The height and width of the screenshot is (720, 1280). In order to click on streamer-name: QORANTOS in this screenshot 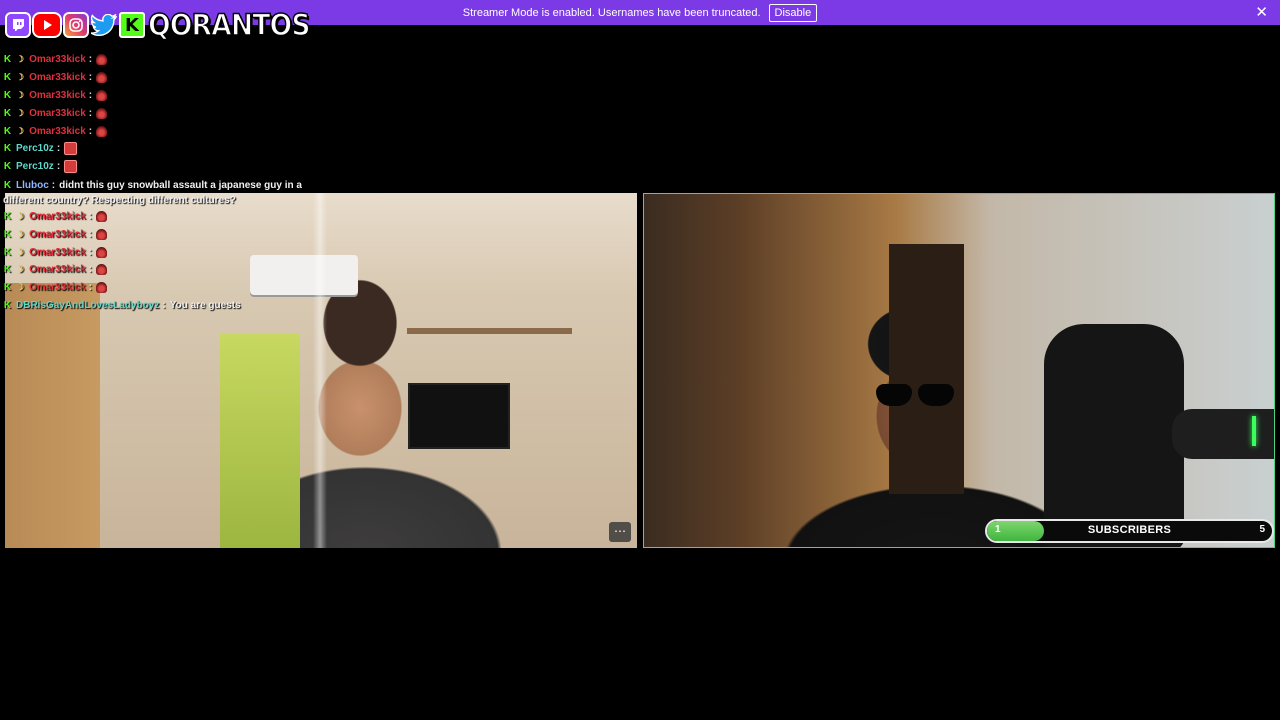, I will do `click(229, 25)`.